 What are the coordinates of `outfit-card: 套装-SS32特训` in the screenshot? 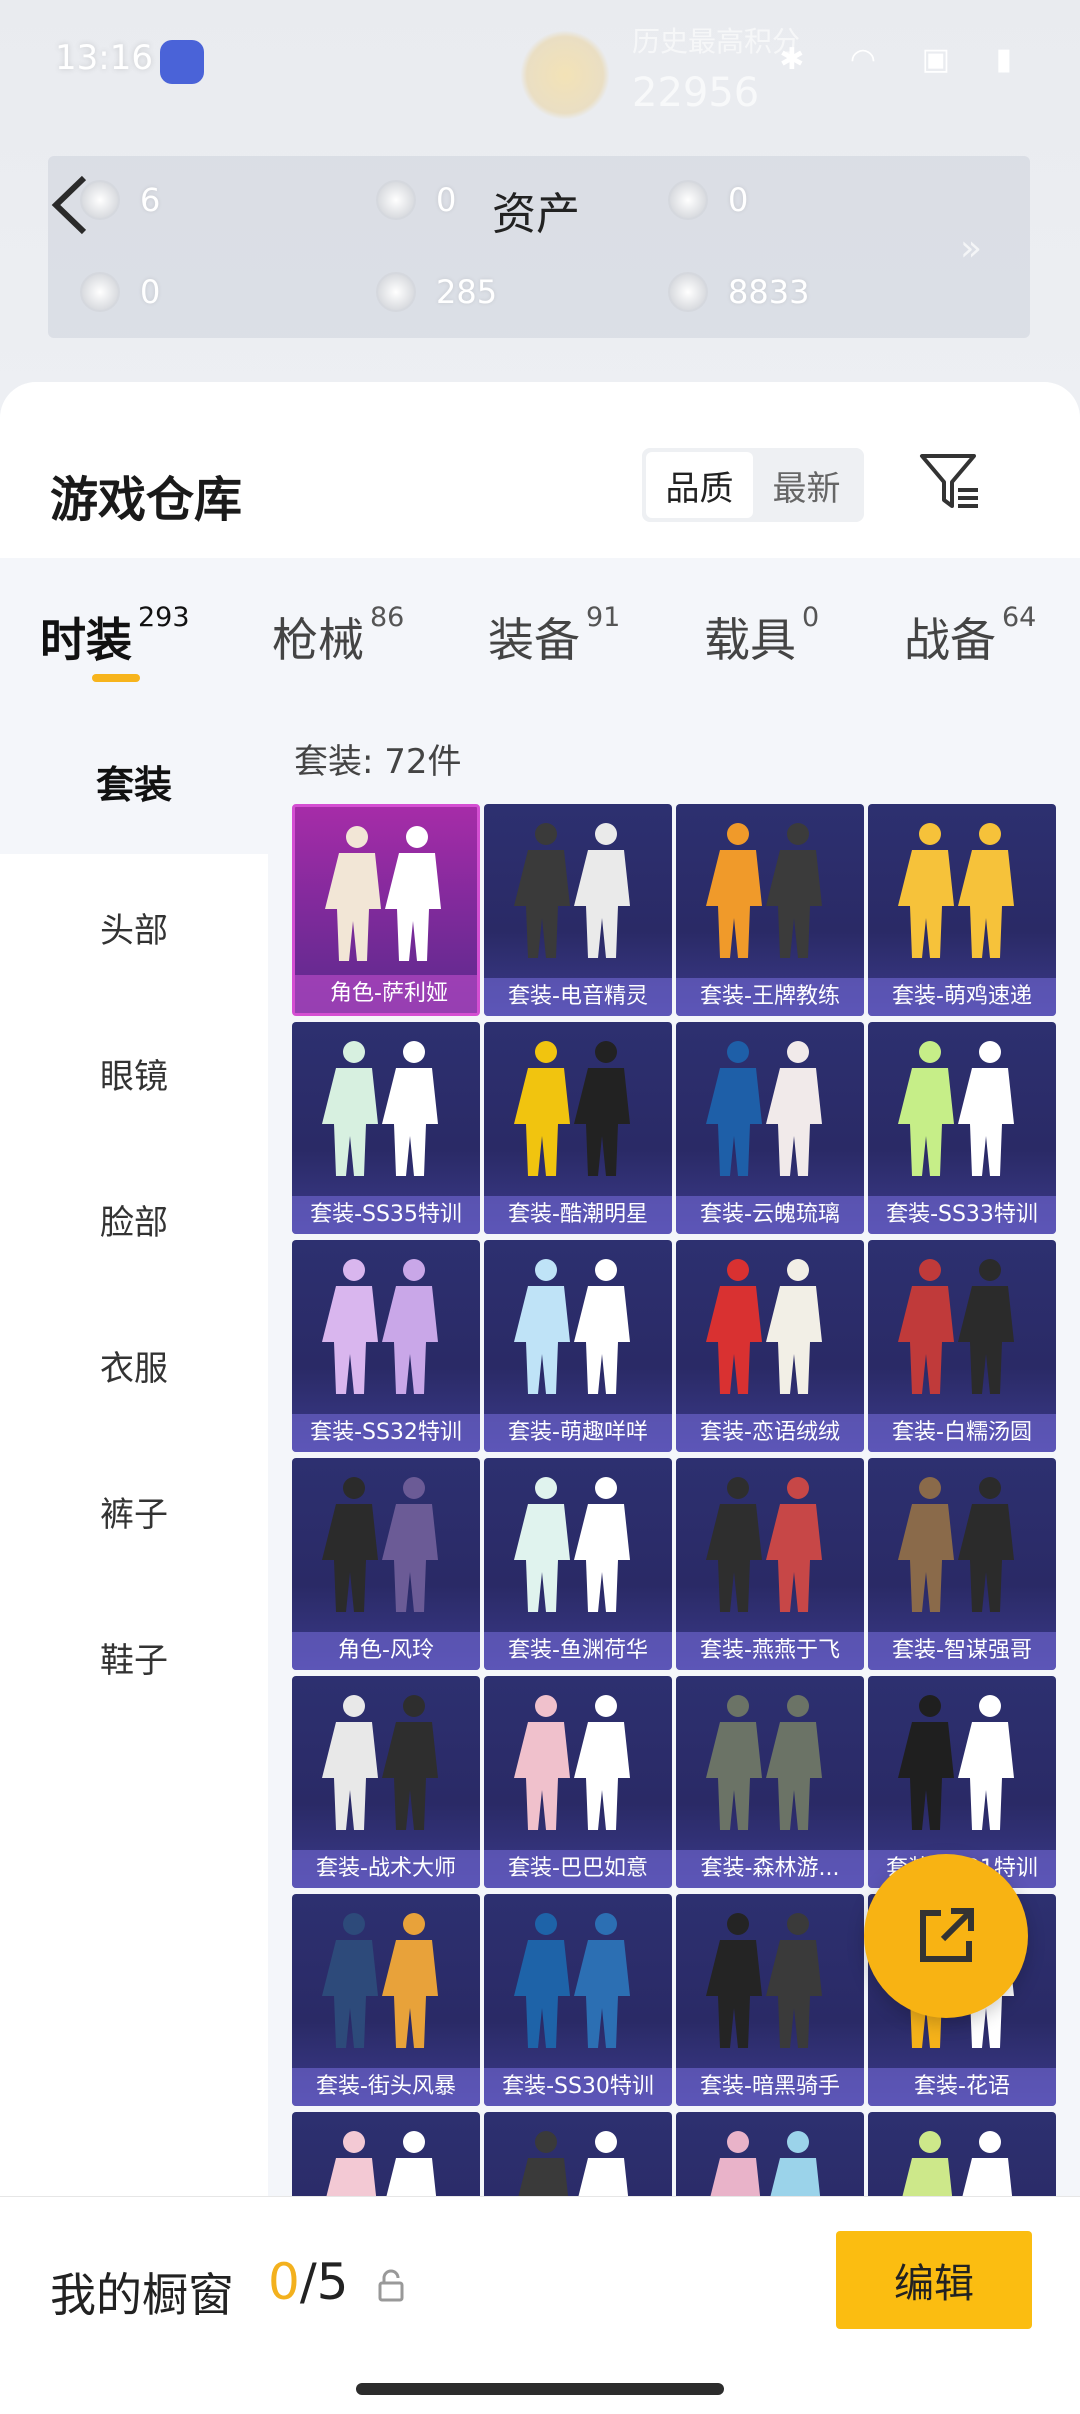 It's located at (386, 1346).